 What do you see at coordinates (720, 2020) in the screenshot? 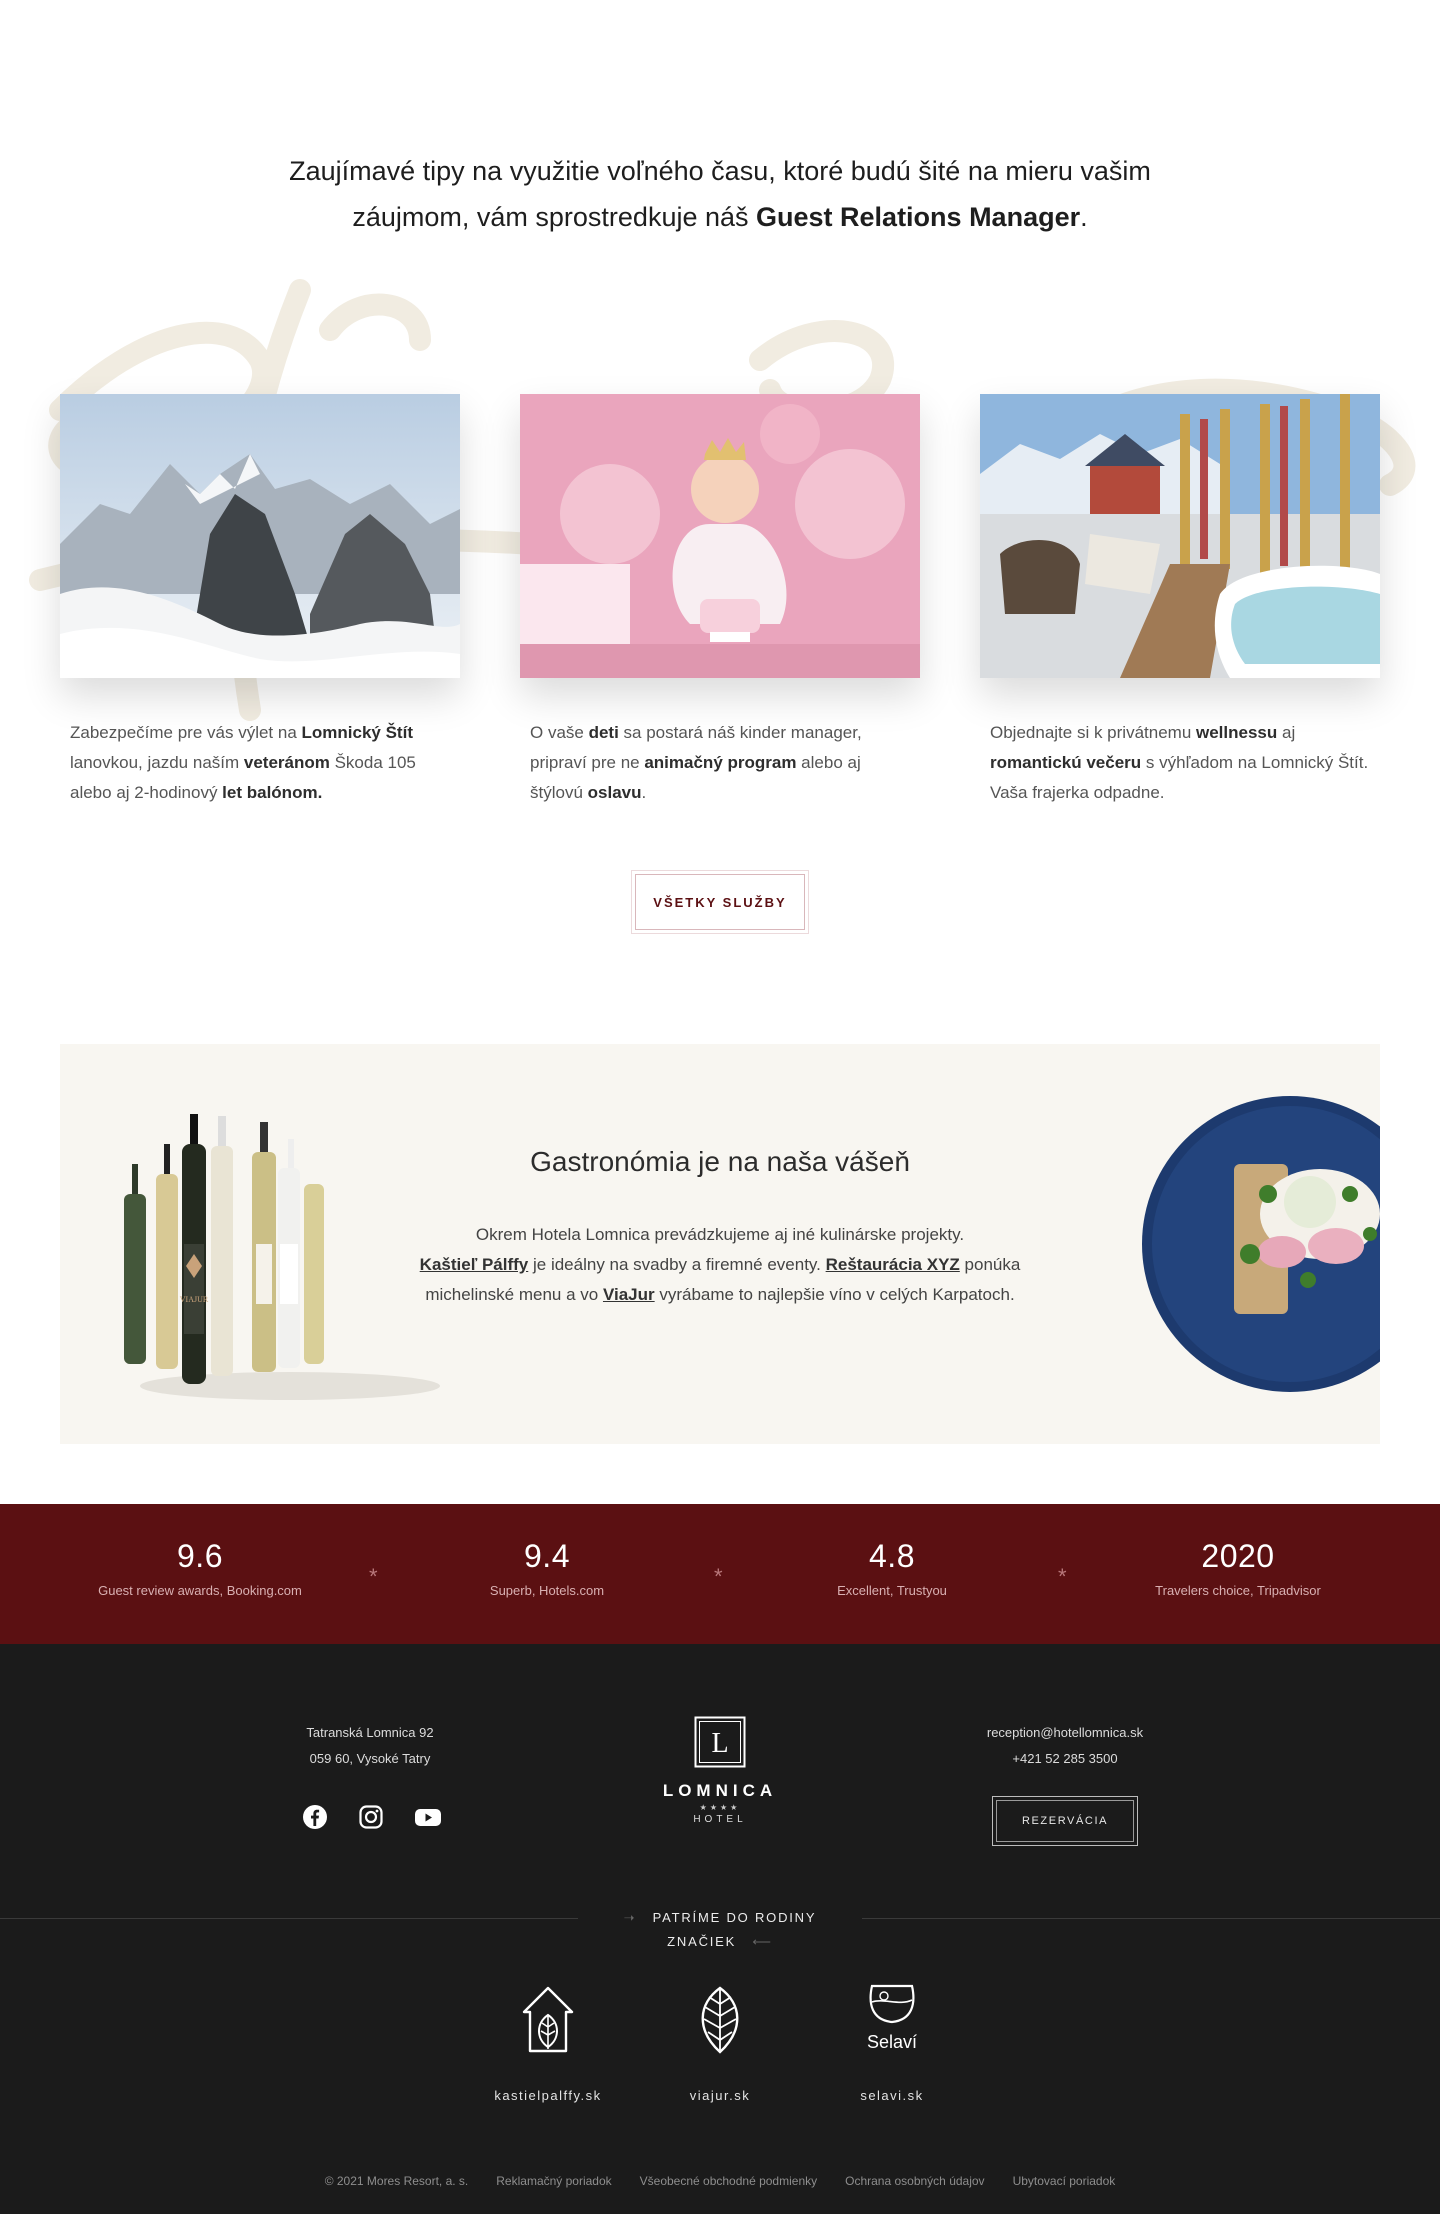
I see `leaf-icon` at bounding box center [720, 2020].